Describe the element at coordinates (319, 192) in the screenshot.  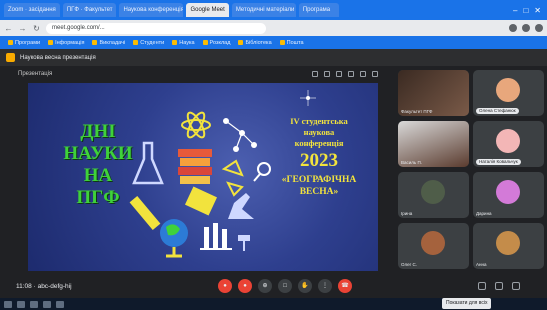
I see `slide-right-line: ВЕСНА»` at that location.